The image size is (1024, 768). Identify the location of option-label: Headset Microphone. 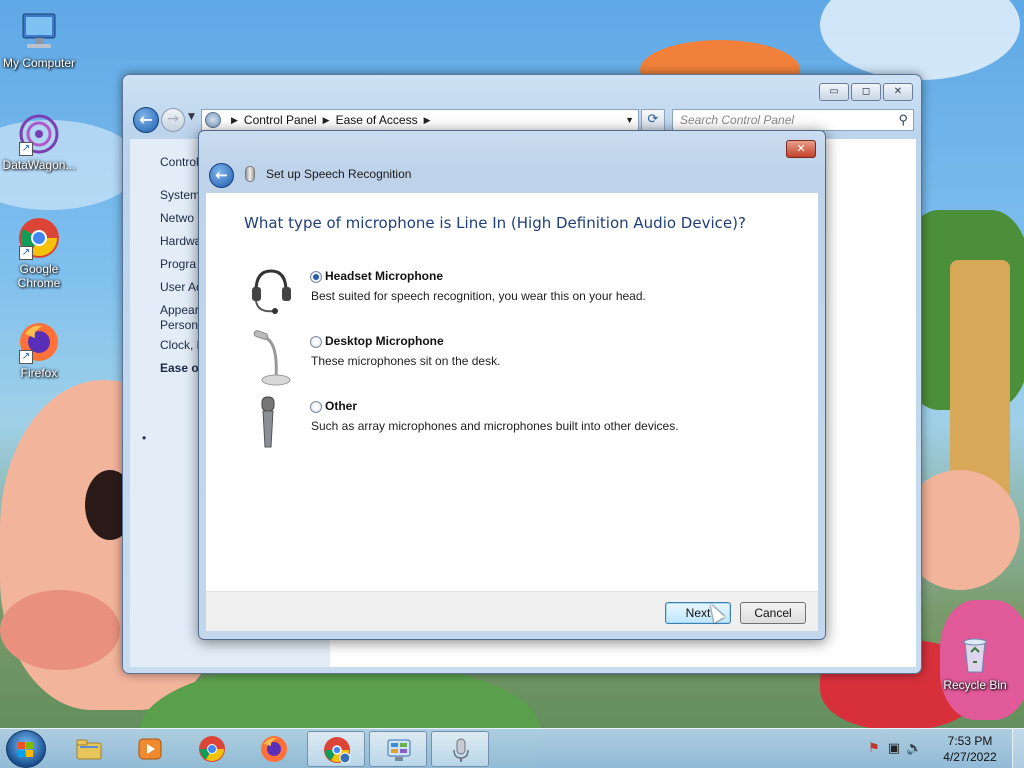
(384, 276).